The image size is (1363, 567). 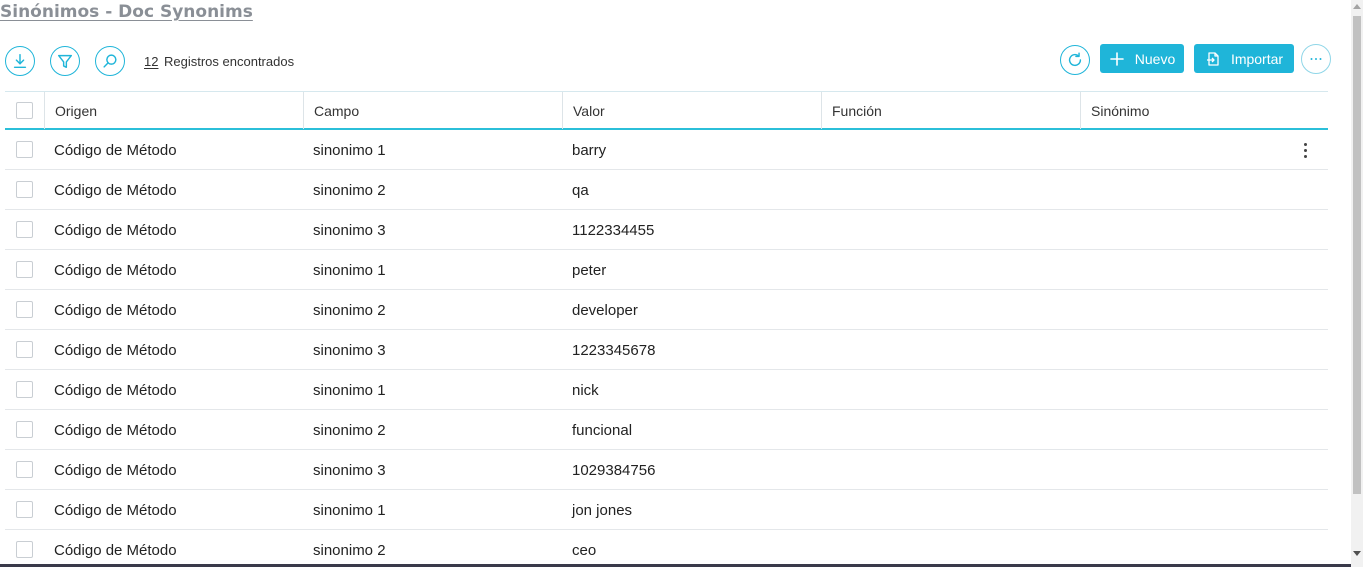 I want to click on table-row: Código de Método sinonimo 3 1223345678, so click(x=666, y=350).